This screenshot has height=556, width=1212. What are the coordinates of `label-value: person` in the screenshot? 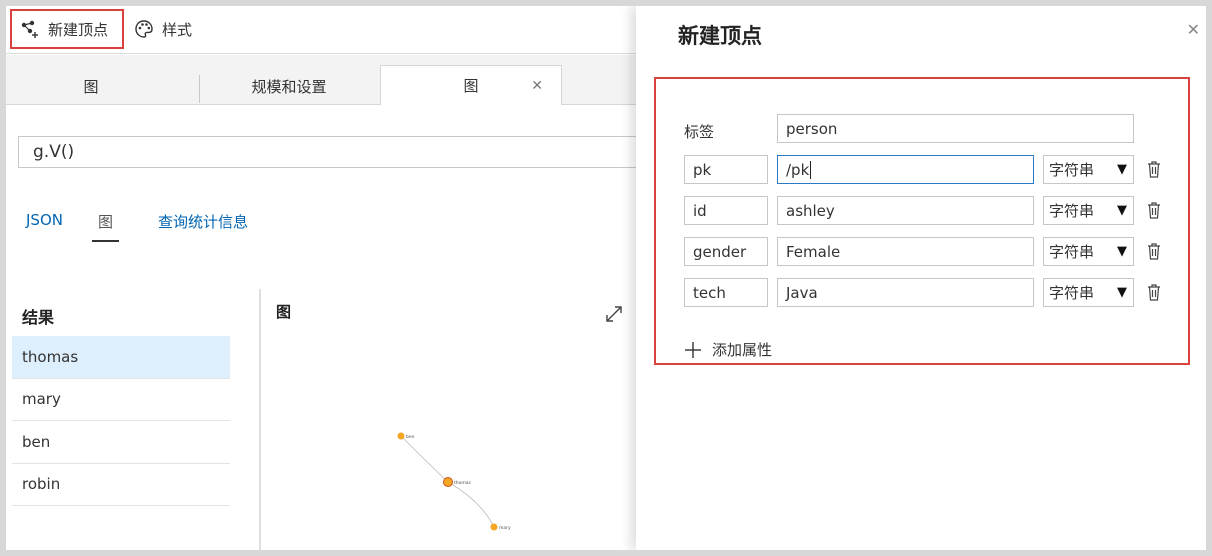 It's located at (812, 128).